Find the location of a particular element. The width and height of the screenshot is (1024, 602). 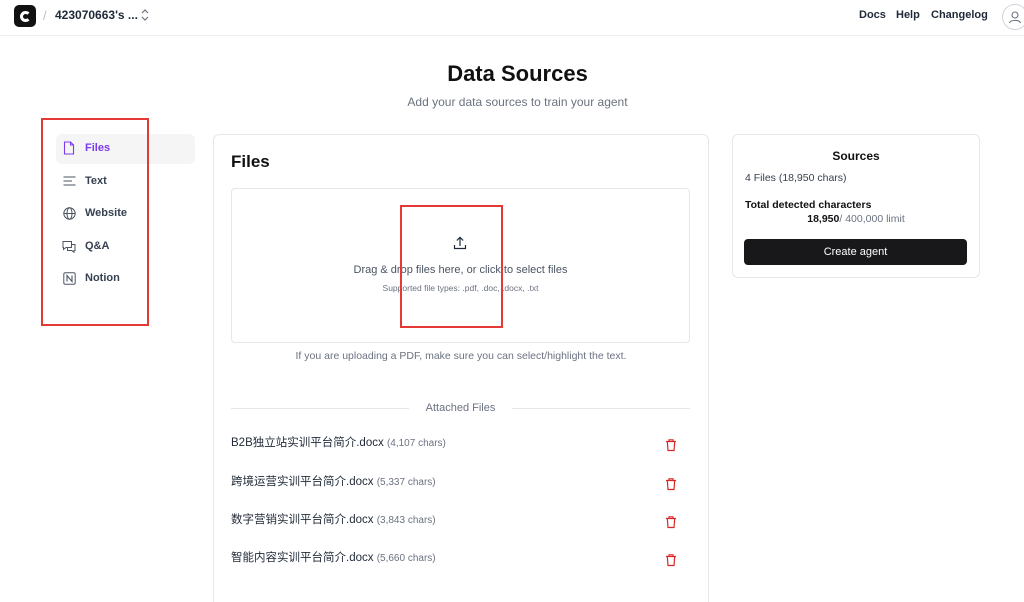

attached-file-row: 数字营销实训平台简介.docx (3,843 chars) is located at coordinates (460, 522).